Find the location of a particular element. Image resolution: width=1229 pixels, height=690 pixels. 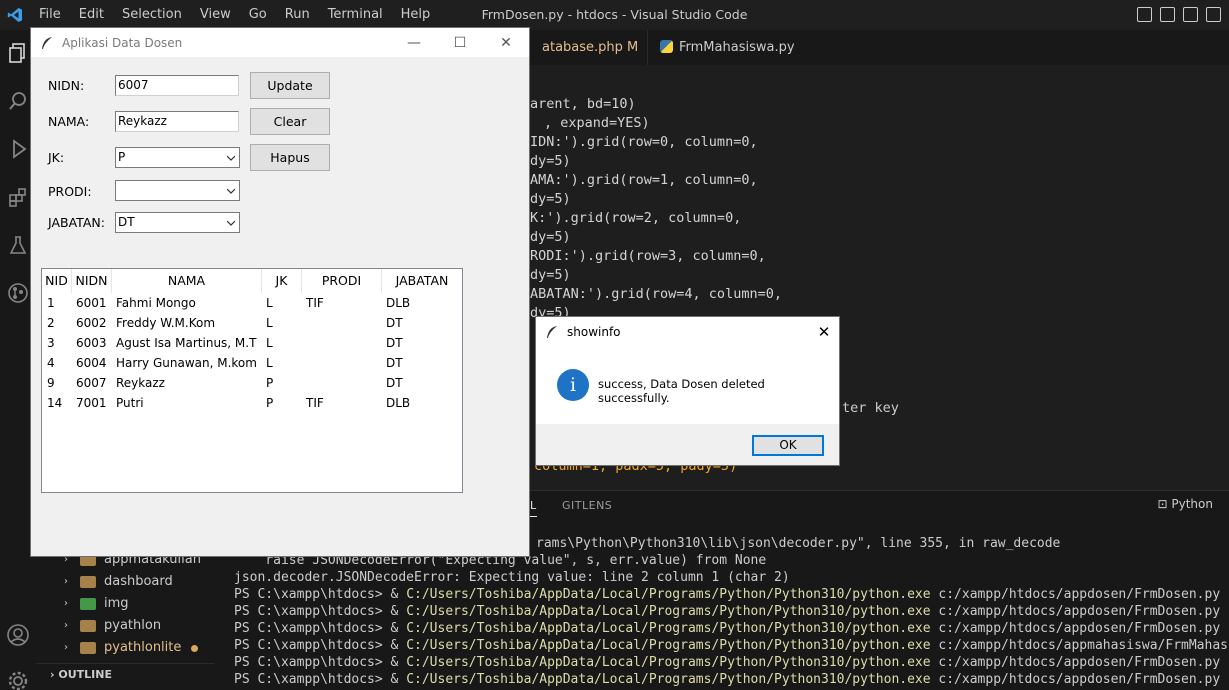

run-debug-icon is located at coordinates (18, 149).